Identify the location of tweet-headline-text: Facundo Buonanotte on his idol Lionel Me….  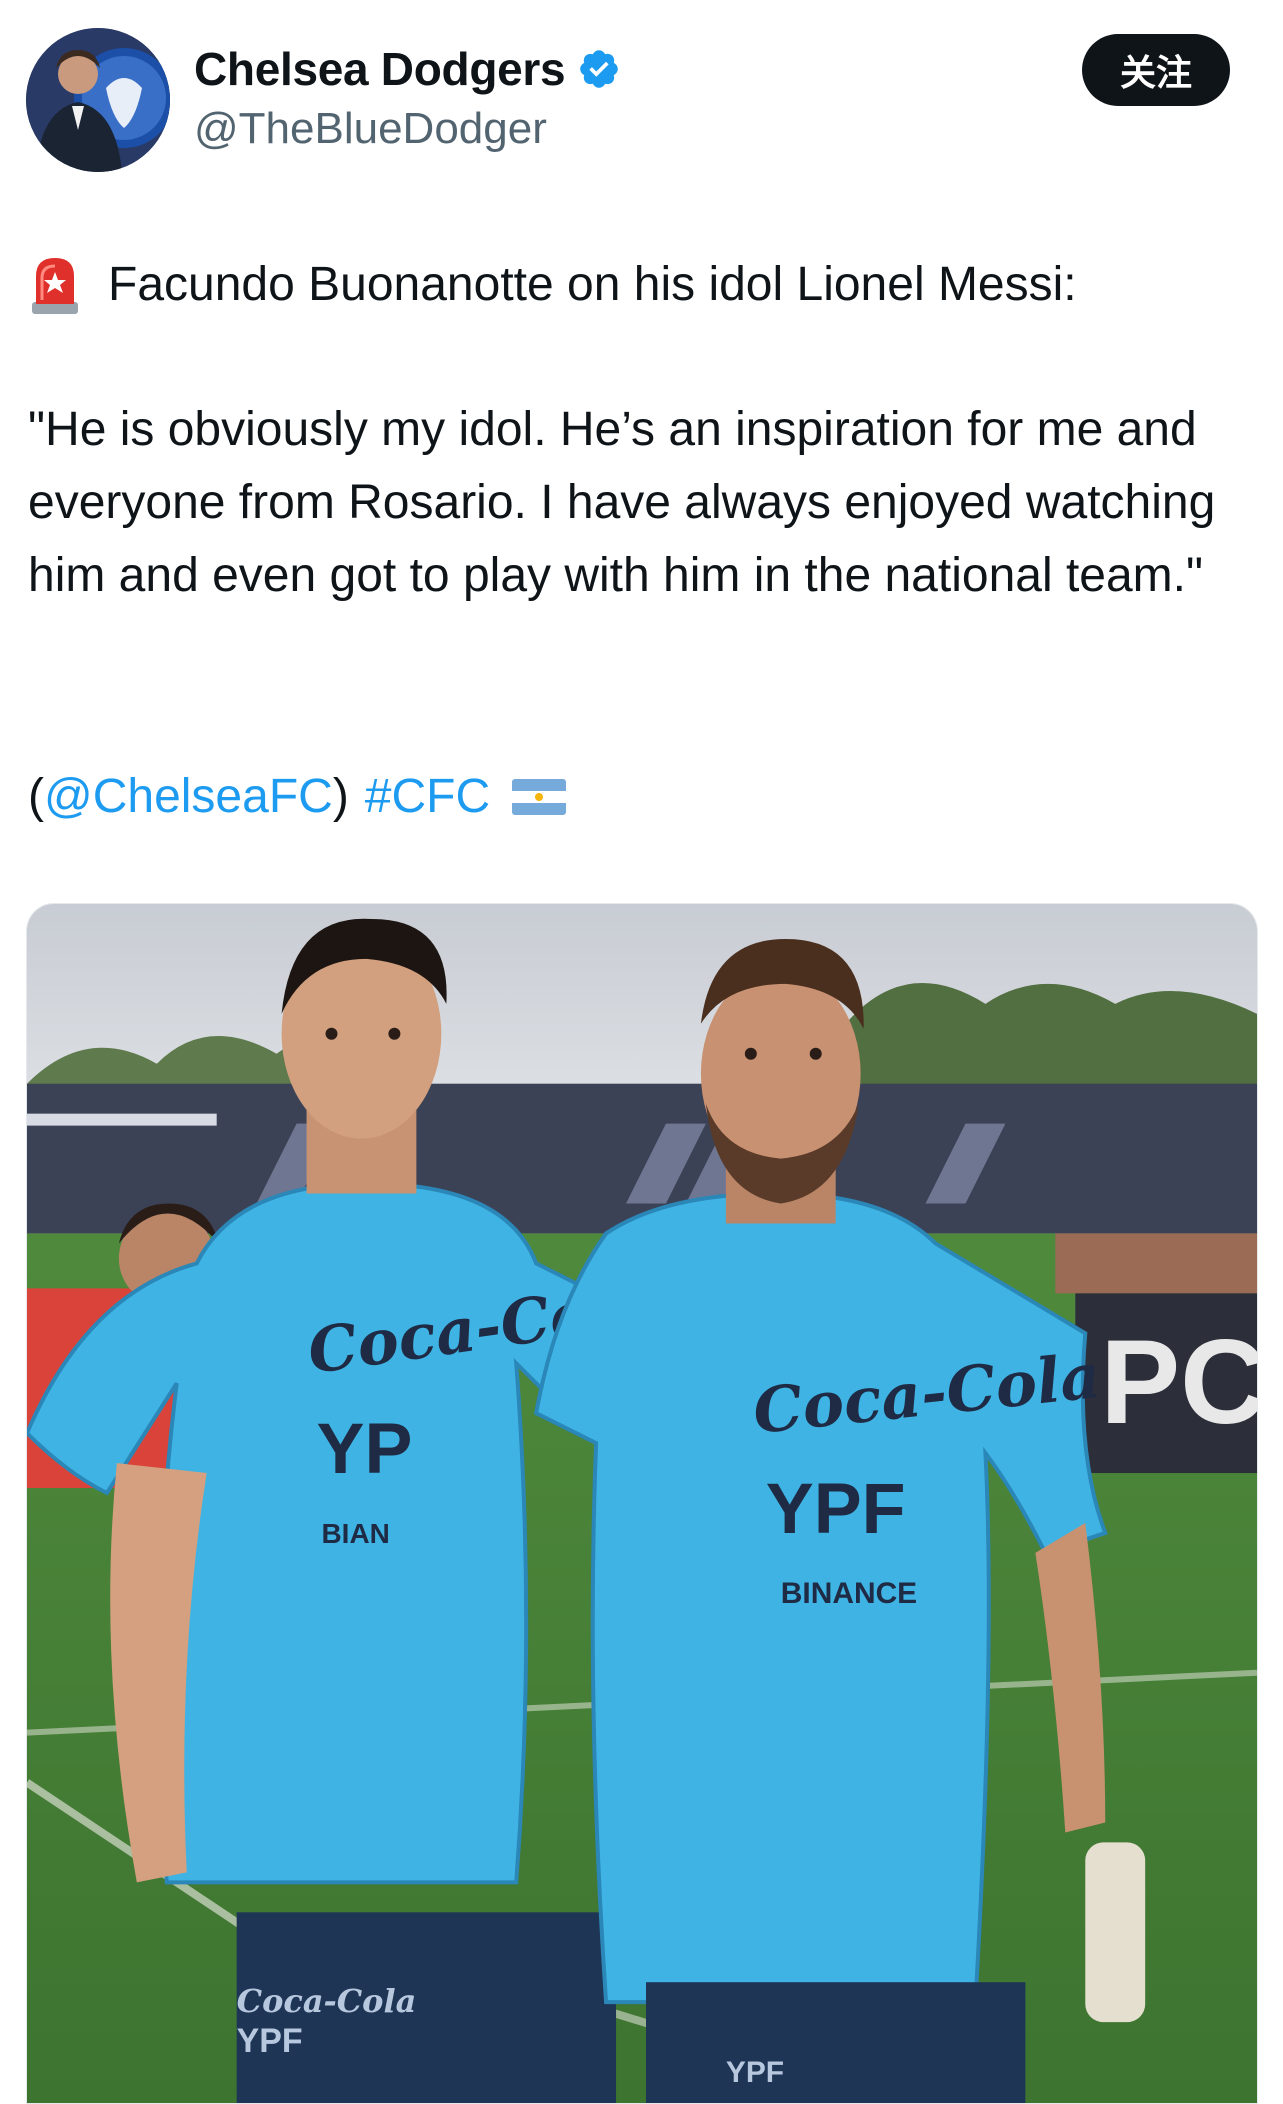
(592, 284).